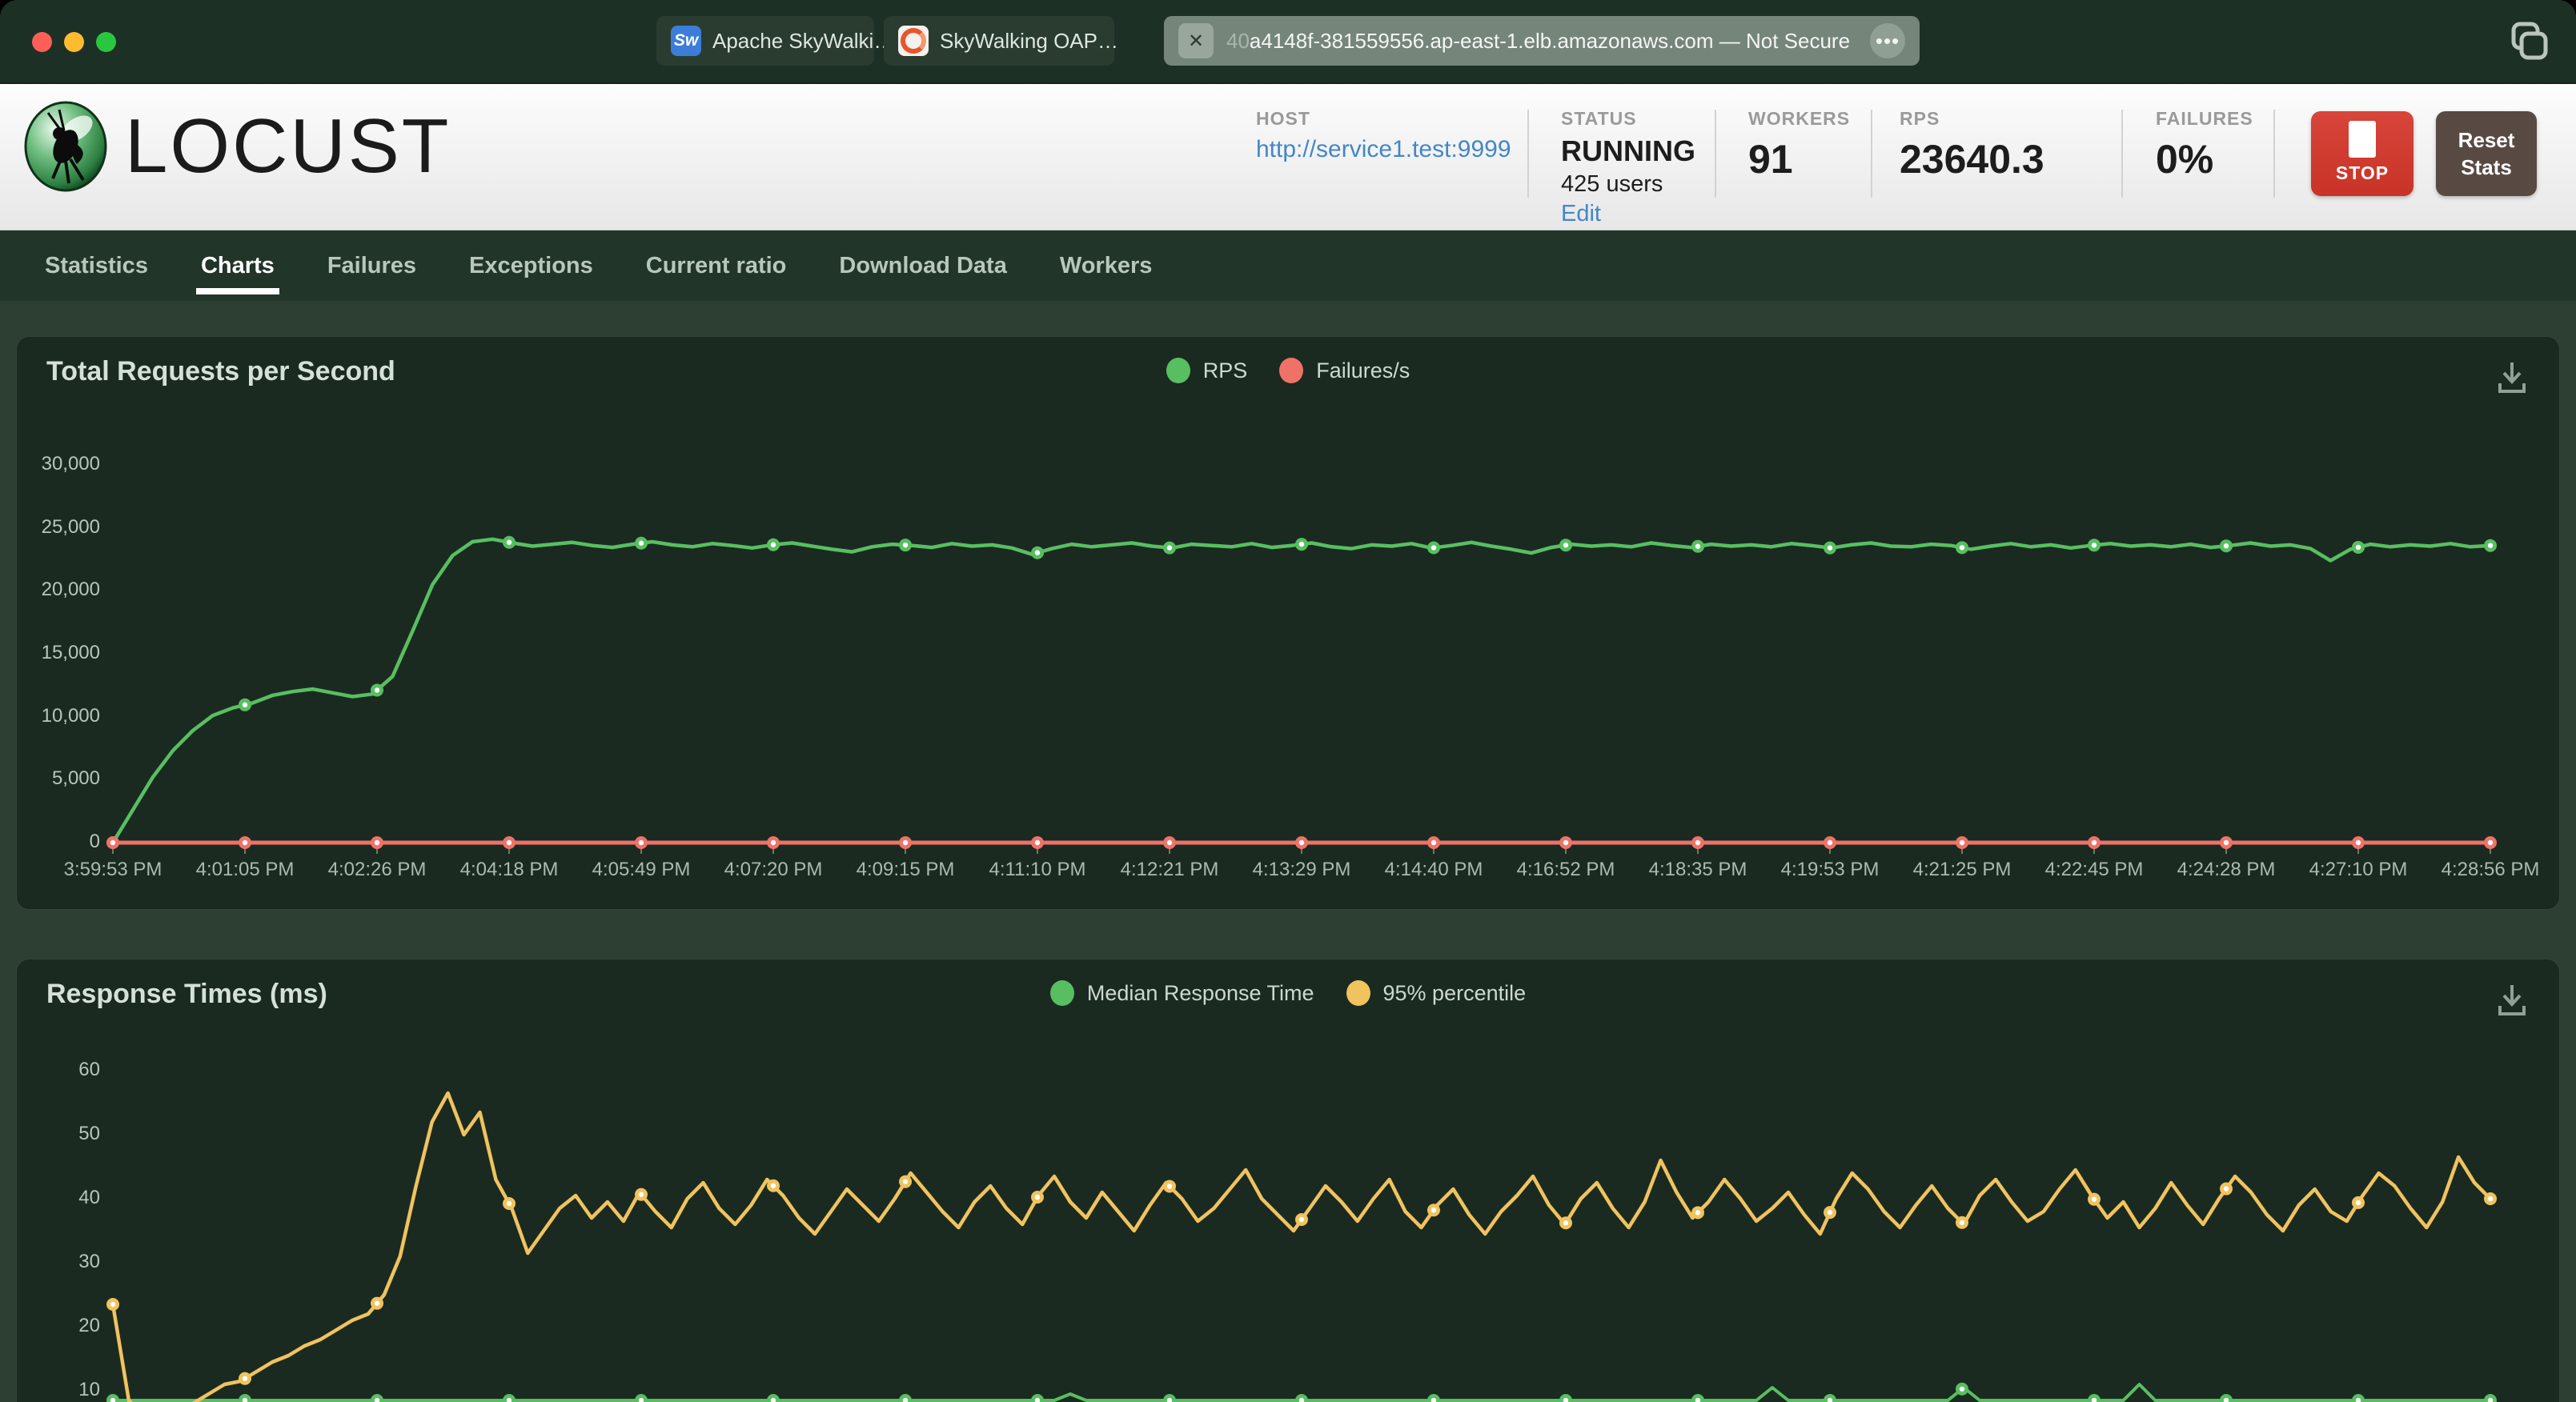 The image size is (2576, 1402). I want to click on skywalking-orange-favicon, so click(914, 41).